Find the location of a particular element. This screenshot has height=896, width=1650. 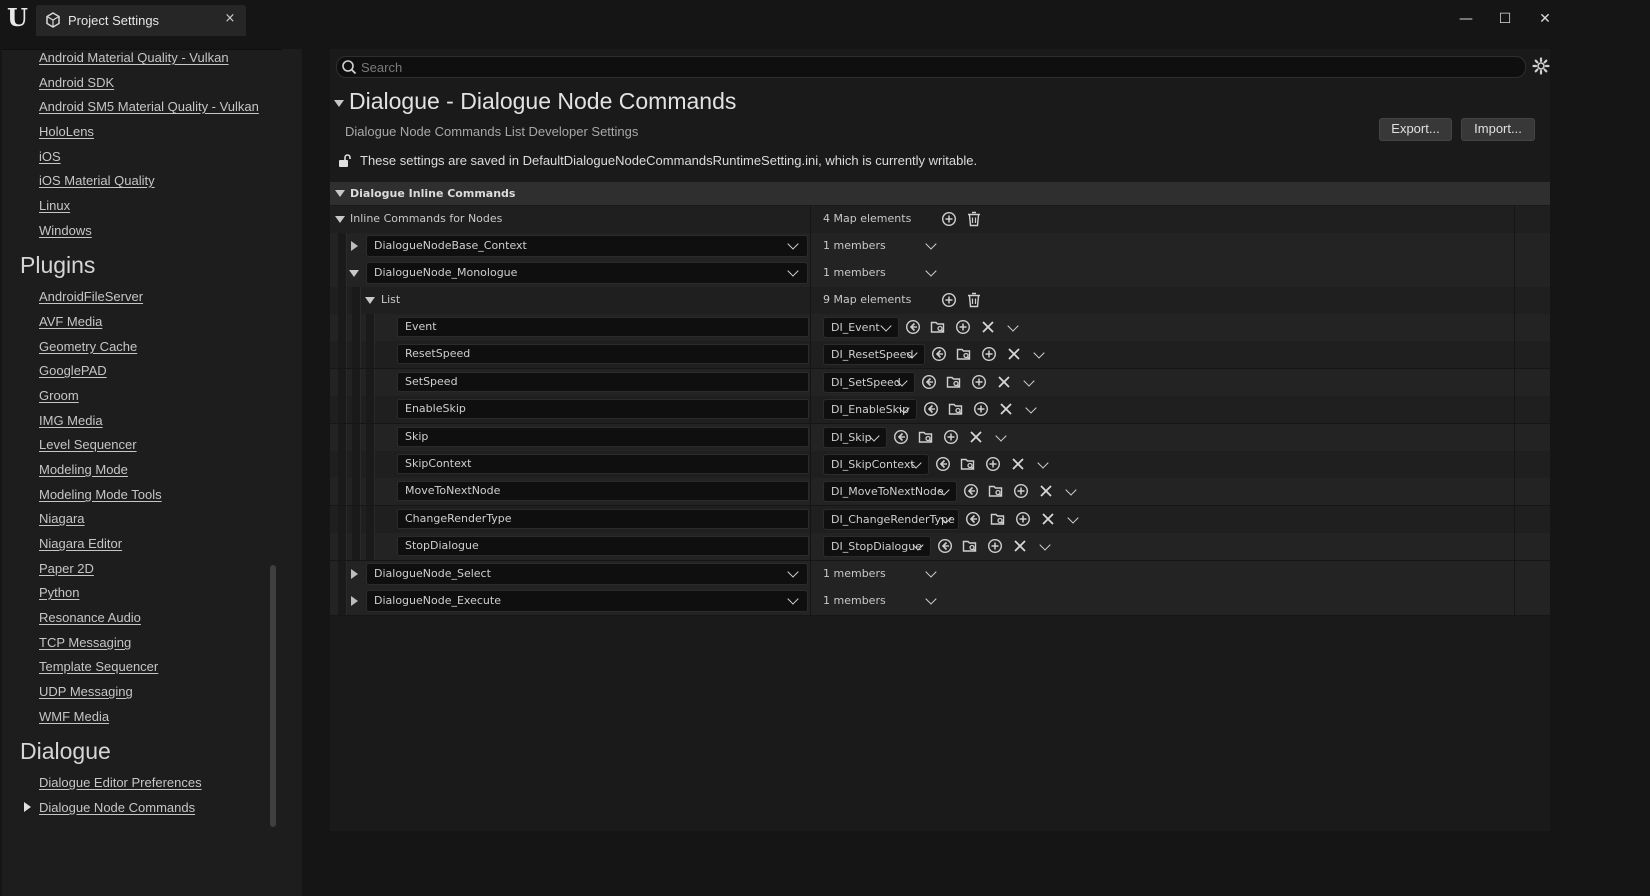

entry-key-field: SetSpeed is located at coordinates (603, 381).